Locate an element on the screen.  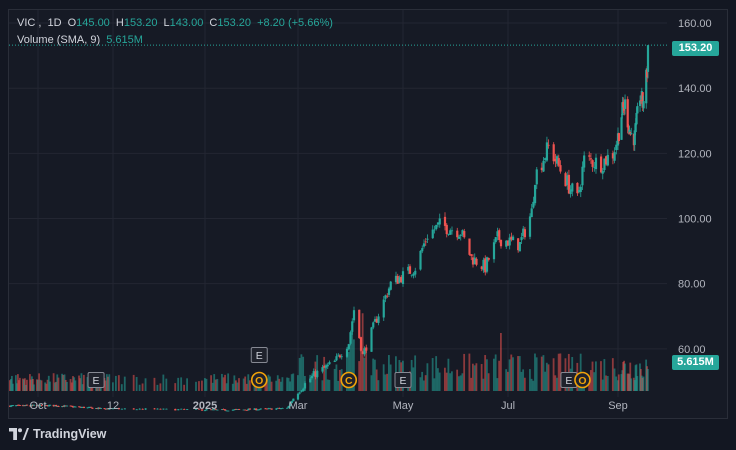
legend-symbol: VIC is located at coordinates (26, 23).